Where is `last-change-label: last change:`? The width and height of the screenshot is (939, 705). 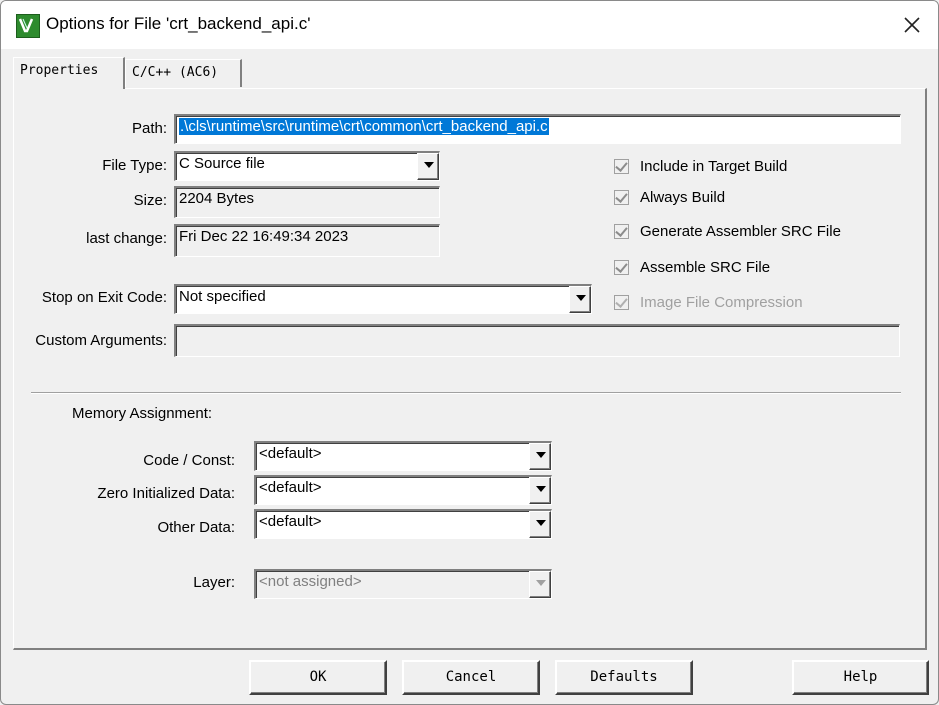 last-change-label: last change: is located at coordinates (126, 238).